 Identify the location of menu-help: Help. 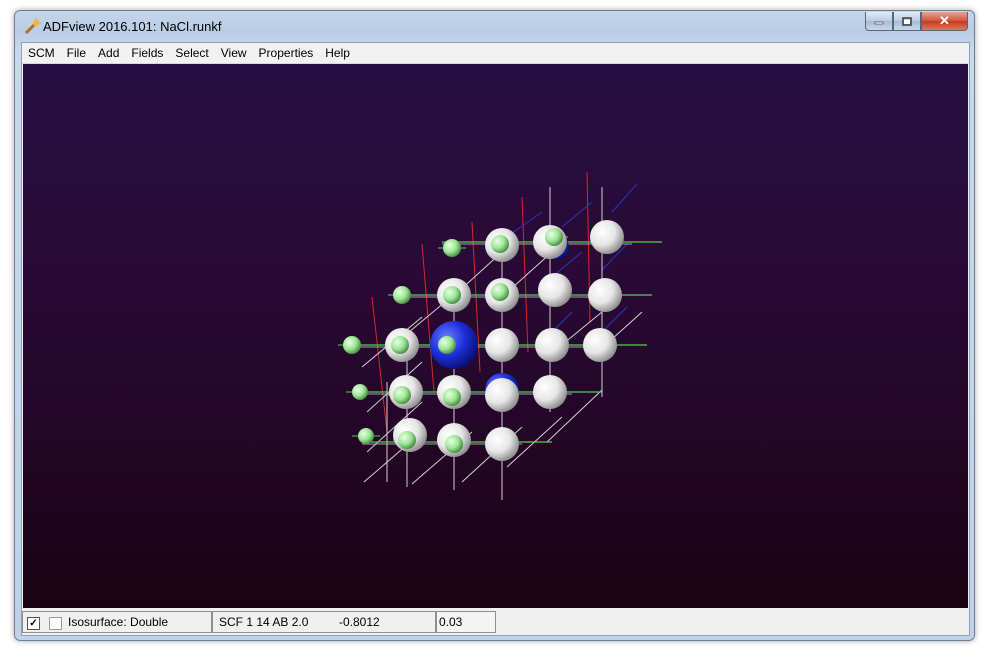
(337, 53).